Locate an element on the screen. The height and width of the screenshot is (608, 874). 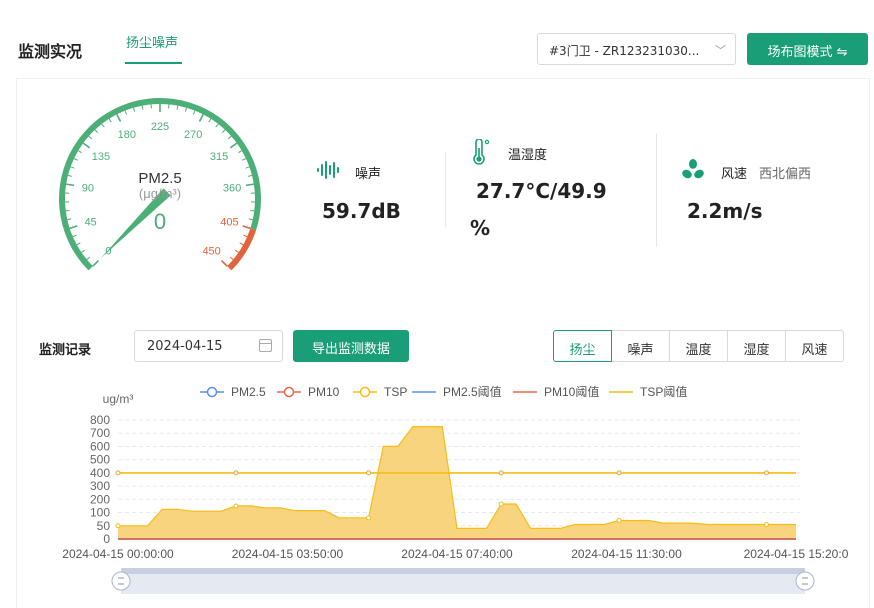
legend-label: PM2.5阈值 is located at coordinates (472, 391).